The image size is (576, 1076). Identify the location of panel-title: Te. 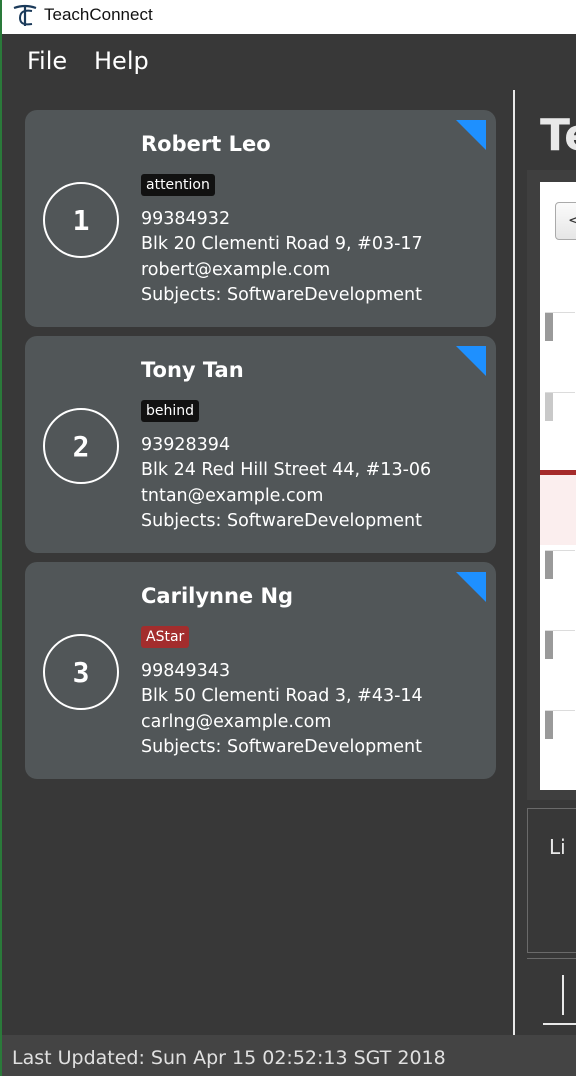
(558, 135).